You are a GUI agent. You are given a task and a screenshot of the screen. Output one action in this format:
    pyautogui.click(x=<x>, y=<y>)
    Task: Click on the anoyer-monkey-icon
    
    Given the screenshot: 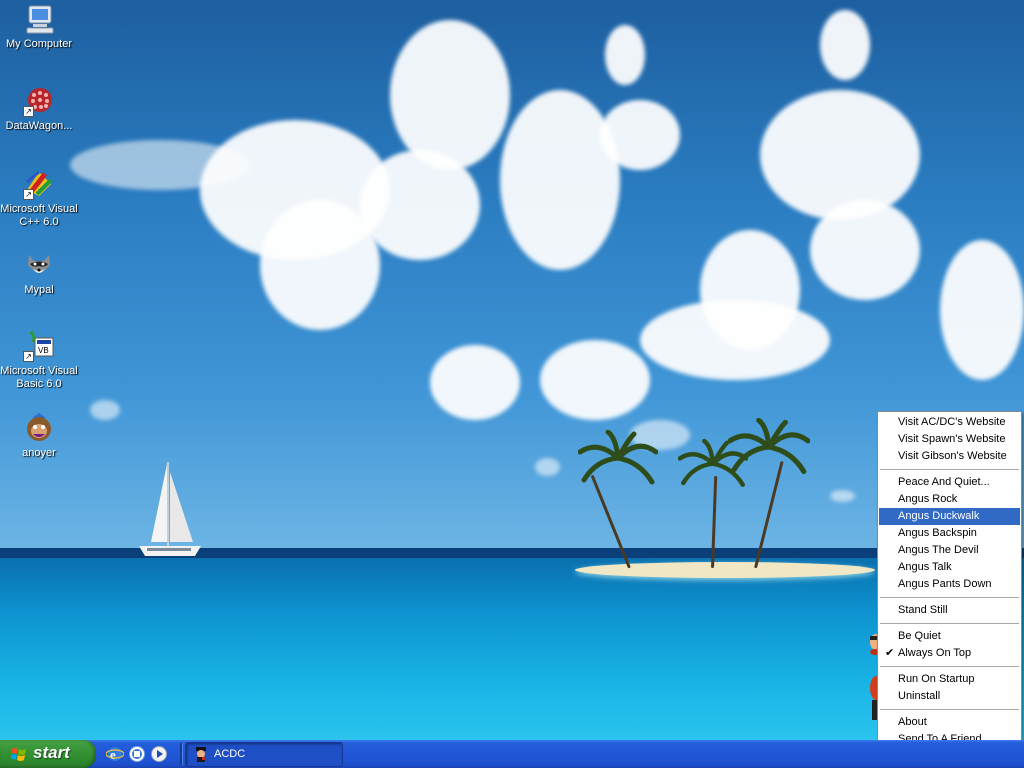 What is the action you would take?
    pyautogui.click(x=39, y=428)
    